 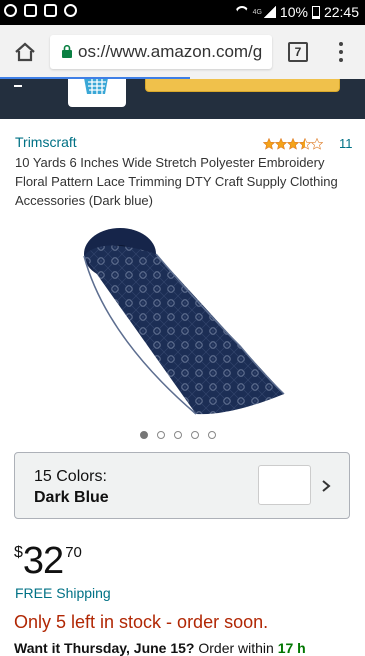 What do you see at coordinates (70, 476) in the screenshot?
I see `color-count-label: 15 Colors:` at bounding box center [70, 476].